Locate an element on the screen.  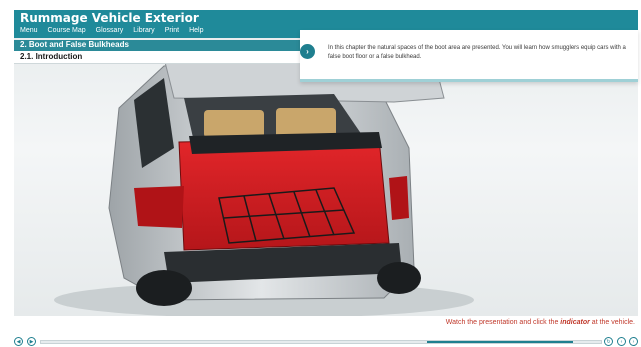
instruction-after: at the vehicle. is located at coordinates (612, 322).